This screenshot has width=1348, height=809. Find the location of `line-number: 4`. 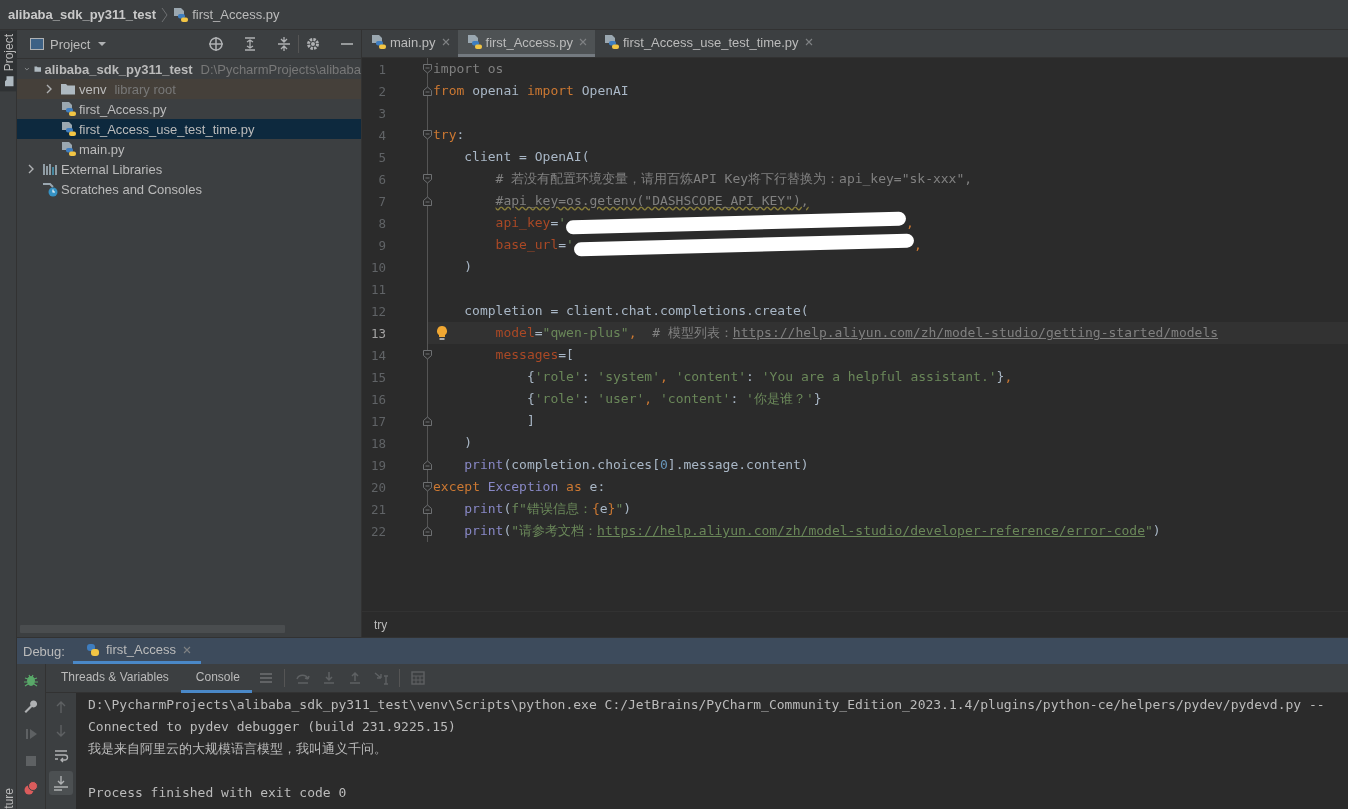

line-number: 4 is located at coordinates (381, 135).